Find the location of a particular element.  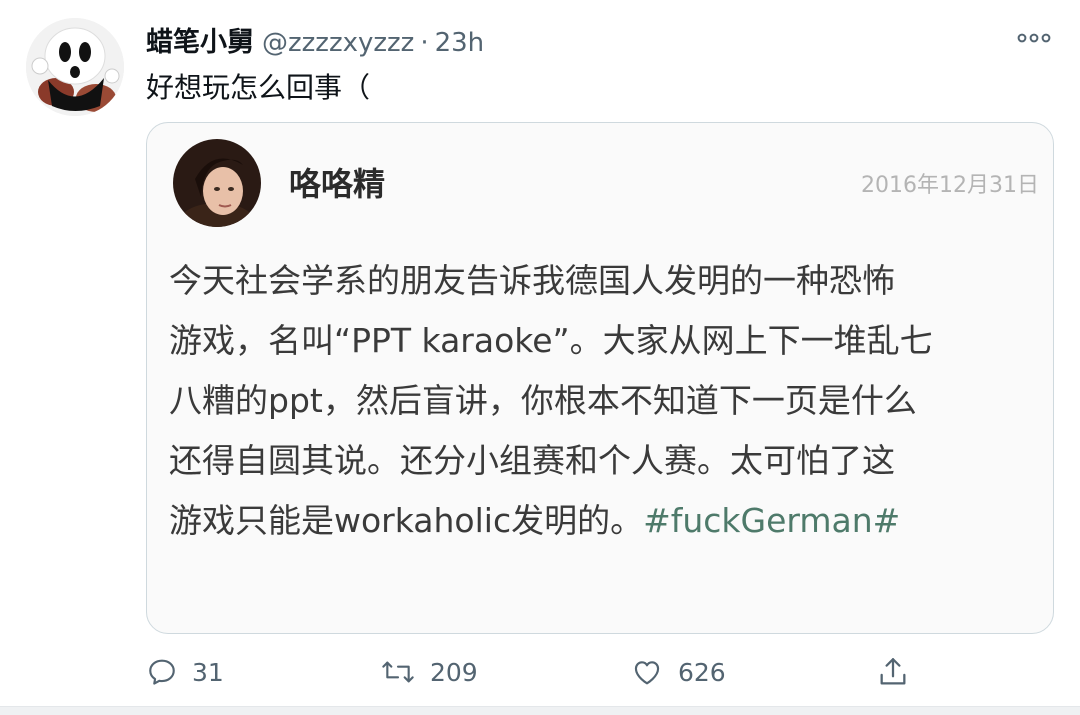

shy-guy-avatar-image is located at coordinates (75, 67).